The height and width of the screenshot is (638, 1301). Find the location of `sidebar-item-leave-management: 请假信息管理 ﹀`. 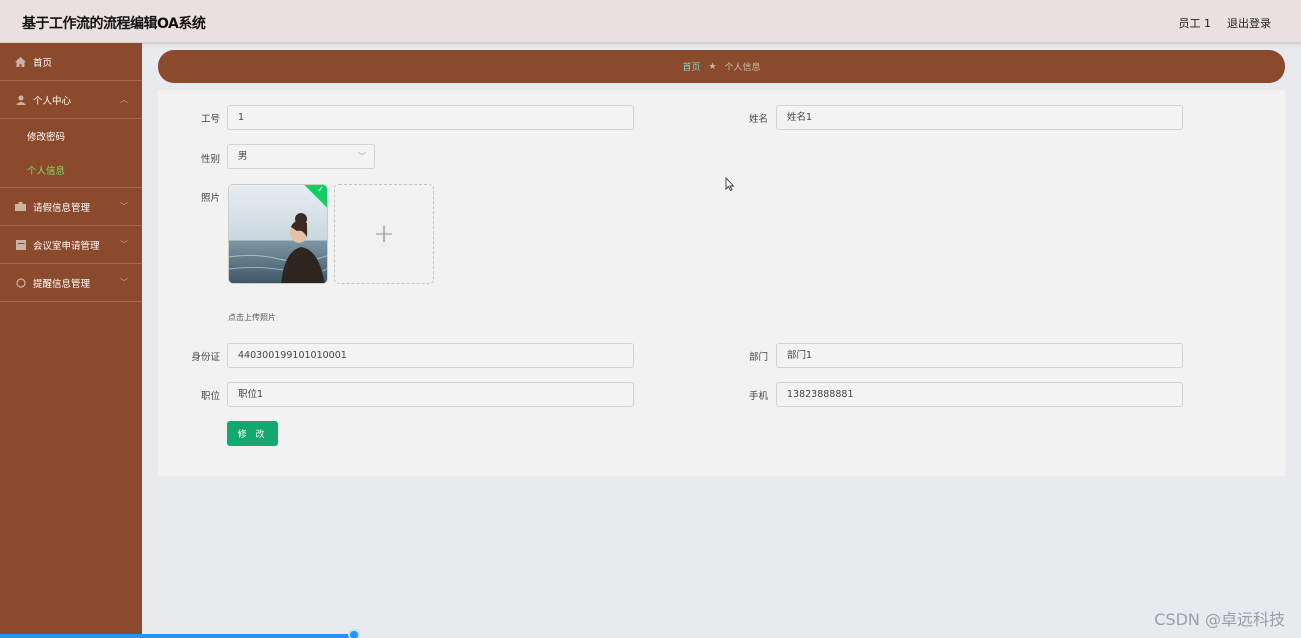

sidebar-item-leave-management: 请假信息管理 ﹀ is located at coordinates (71, 207).